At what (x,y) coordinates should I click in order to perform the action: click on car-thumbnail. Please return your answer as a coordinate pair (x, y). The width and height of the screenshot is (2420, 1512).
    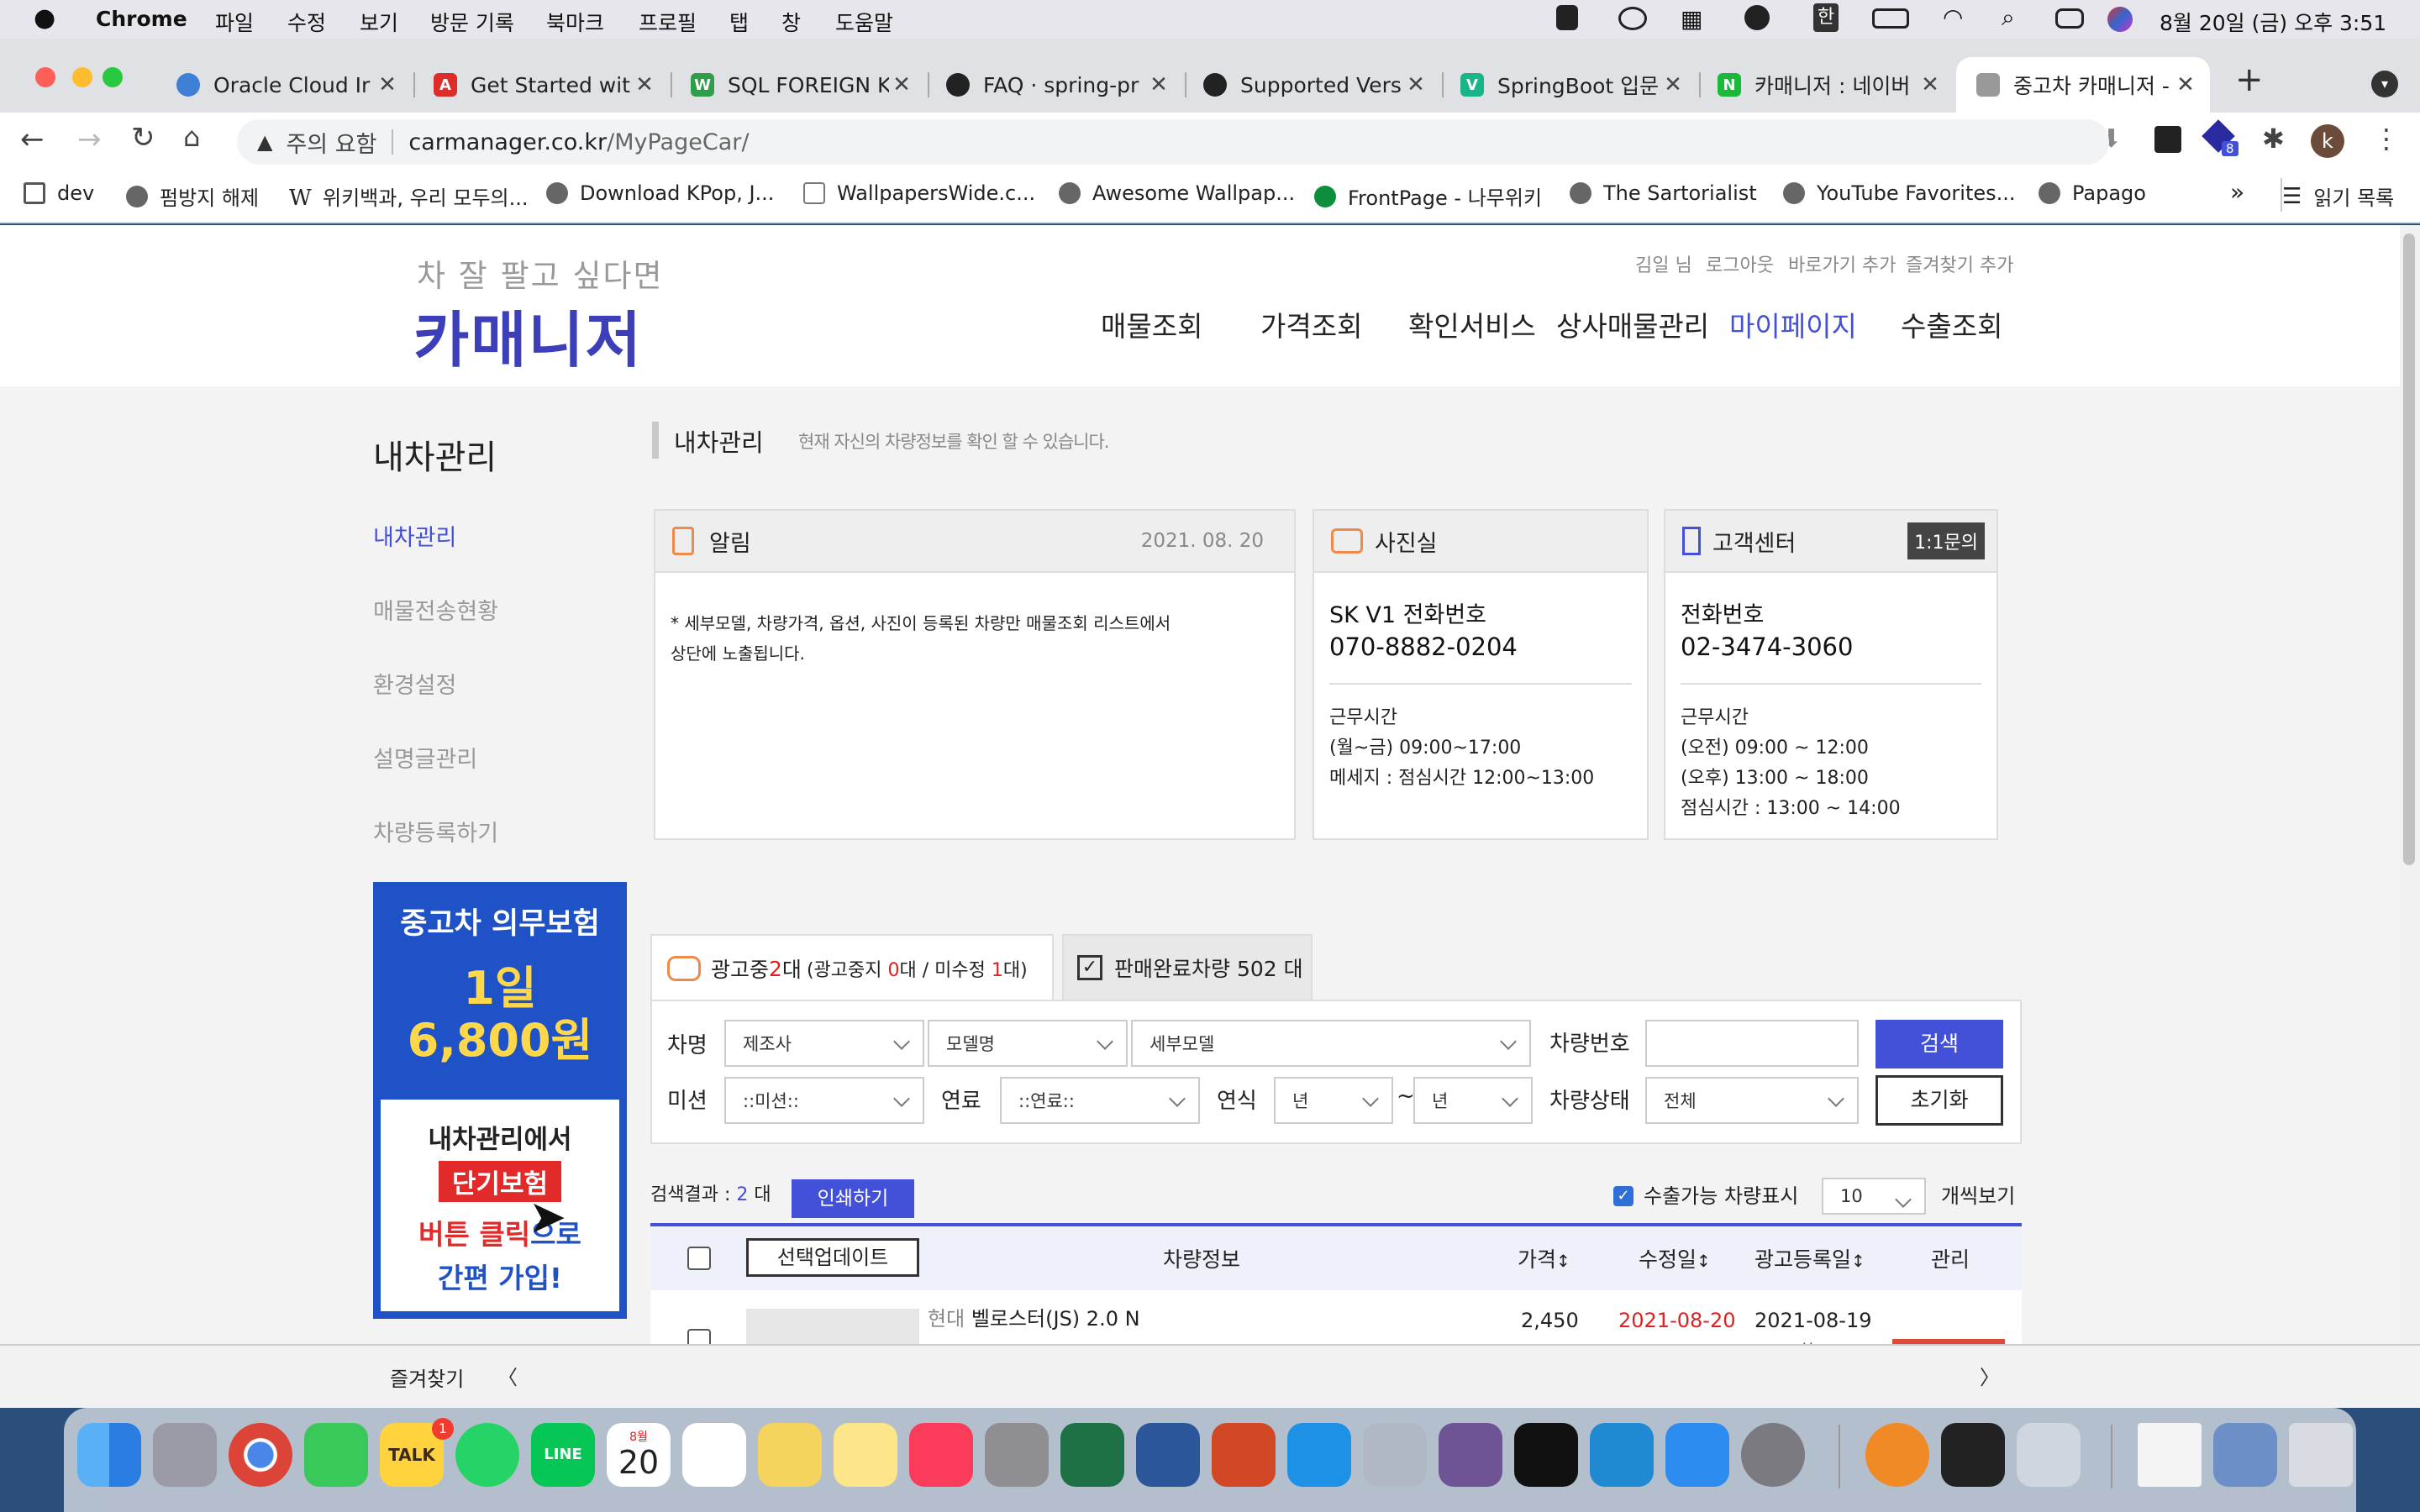
    Looking at the image, I should click on (832, 1326).